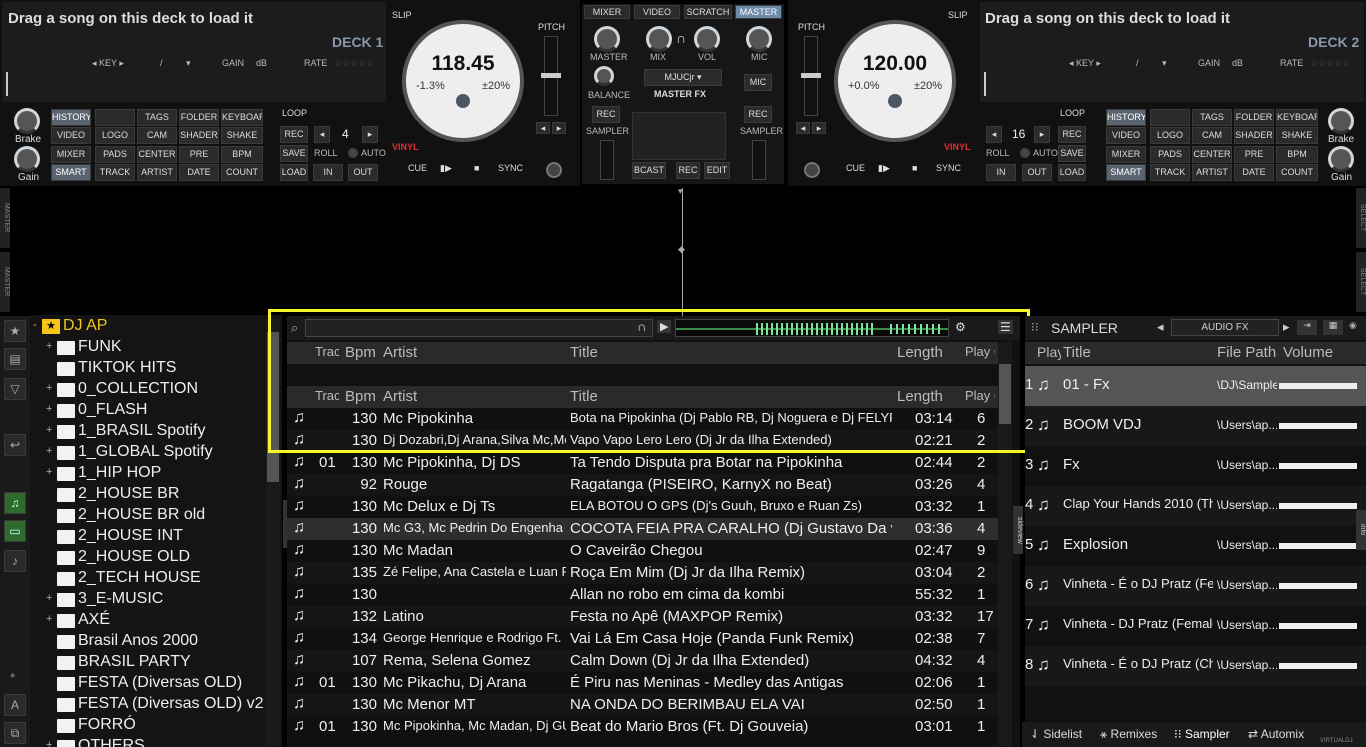 Image resolution: width=1366 pixels, height=747 pixels. What do you see at coordinates (855, 168) in the screenshot?
I see `deck2-cue-button: CUE` at bounding box center [855, 168].